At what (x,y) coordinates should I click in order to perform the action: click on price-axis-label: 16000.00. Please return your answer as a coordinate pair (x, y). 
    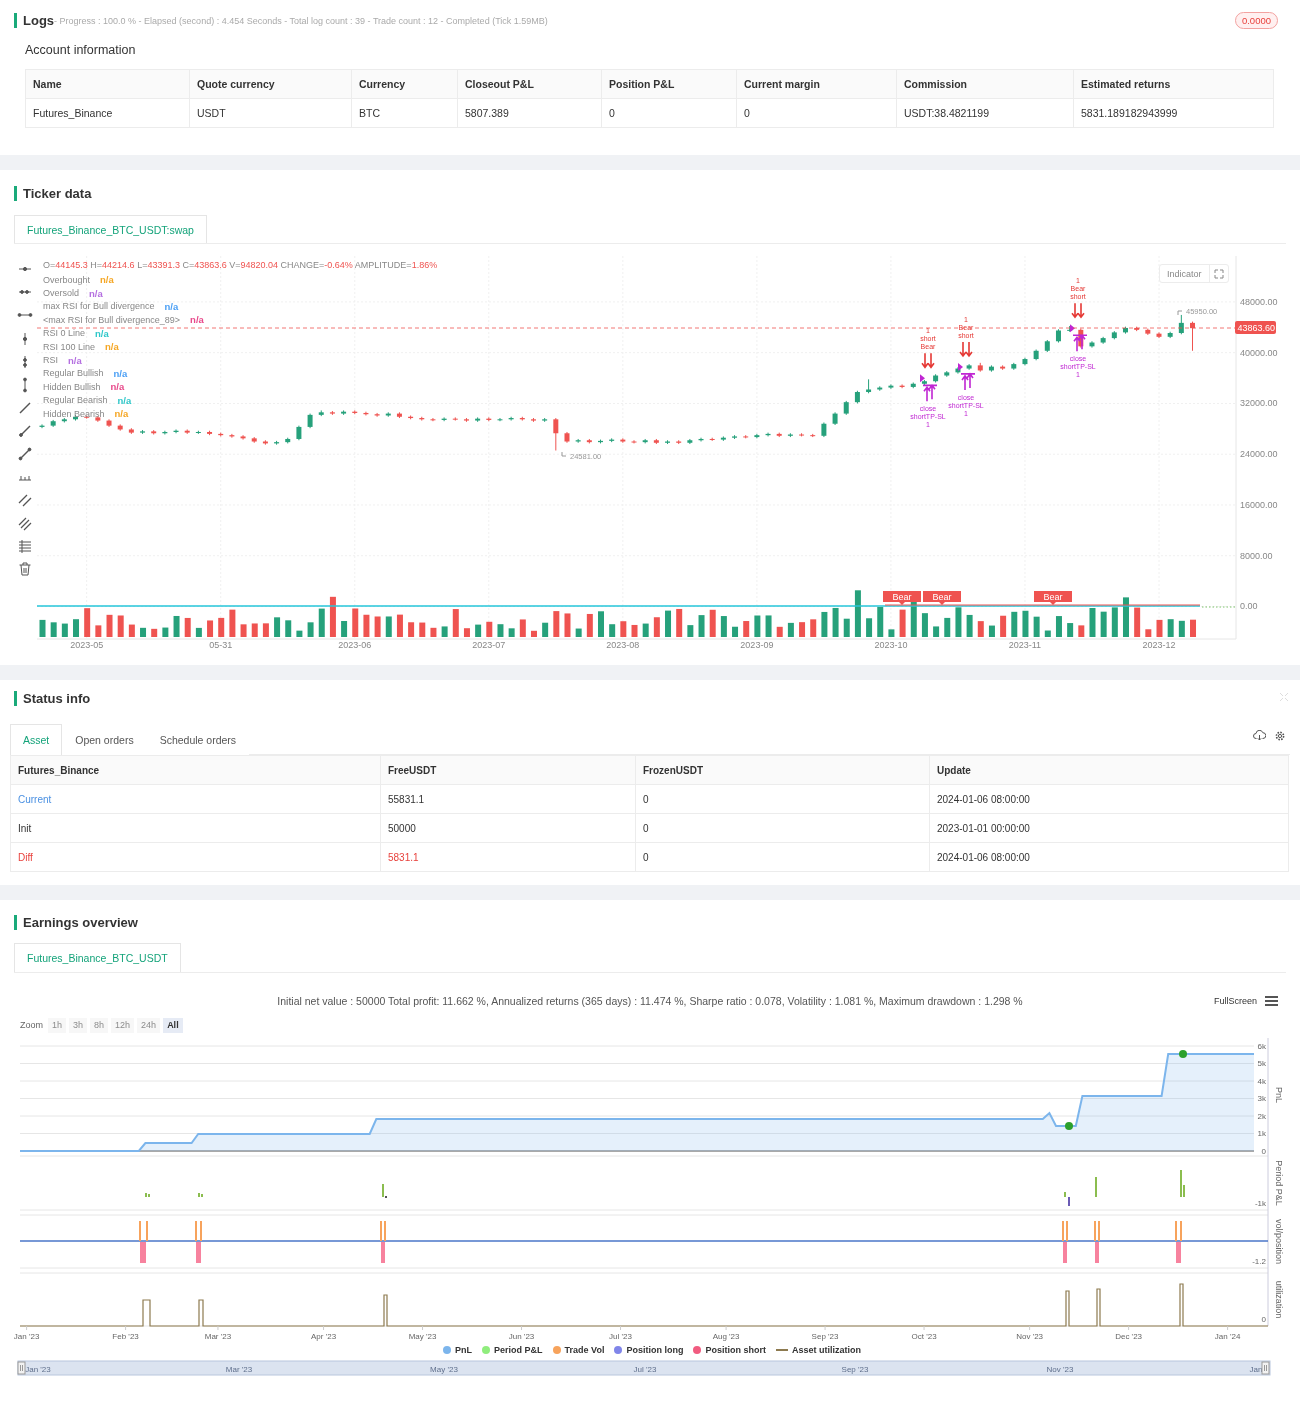
    Looking at the image, I should click on (1259, 504).